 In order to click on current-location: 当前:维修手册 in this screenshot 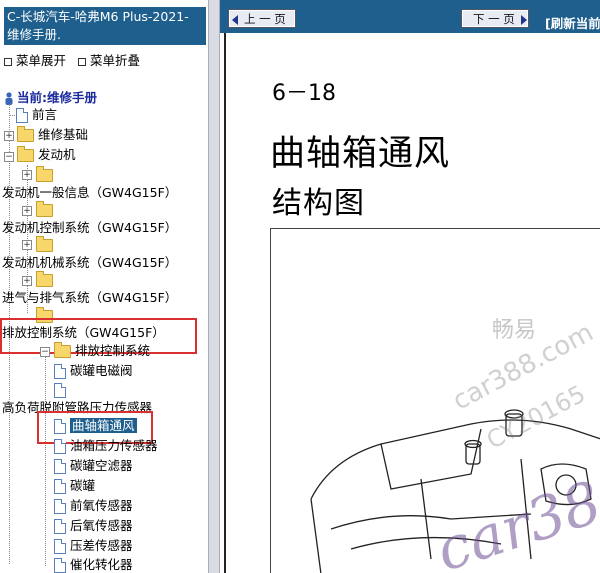, I will do `click(50, 96)`.